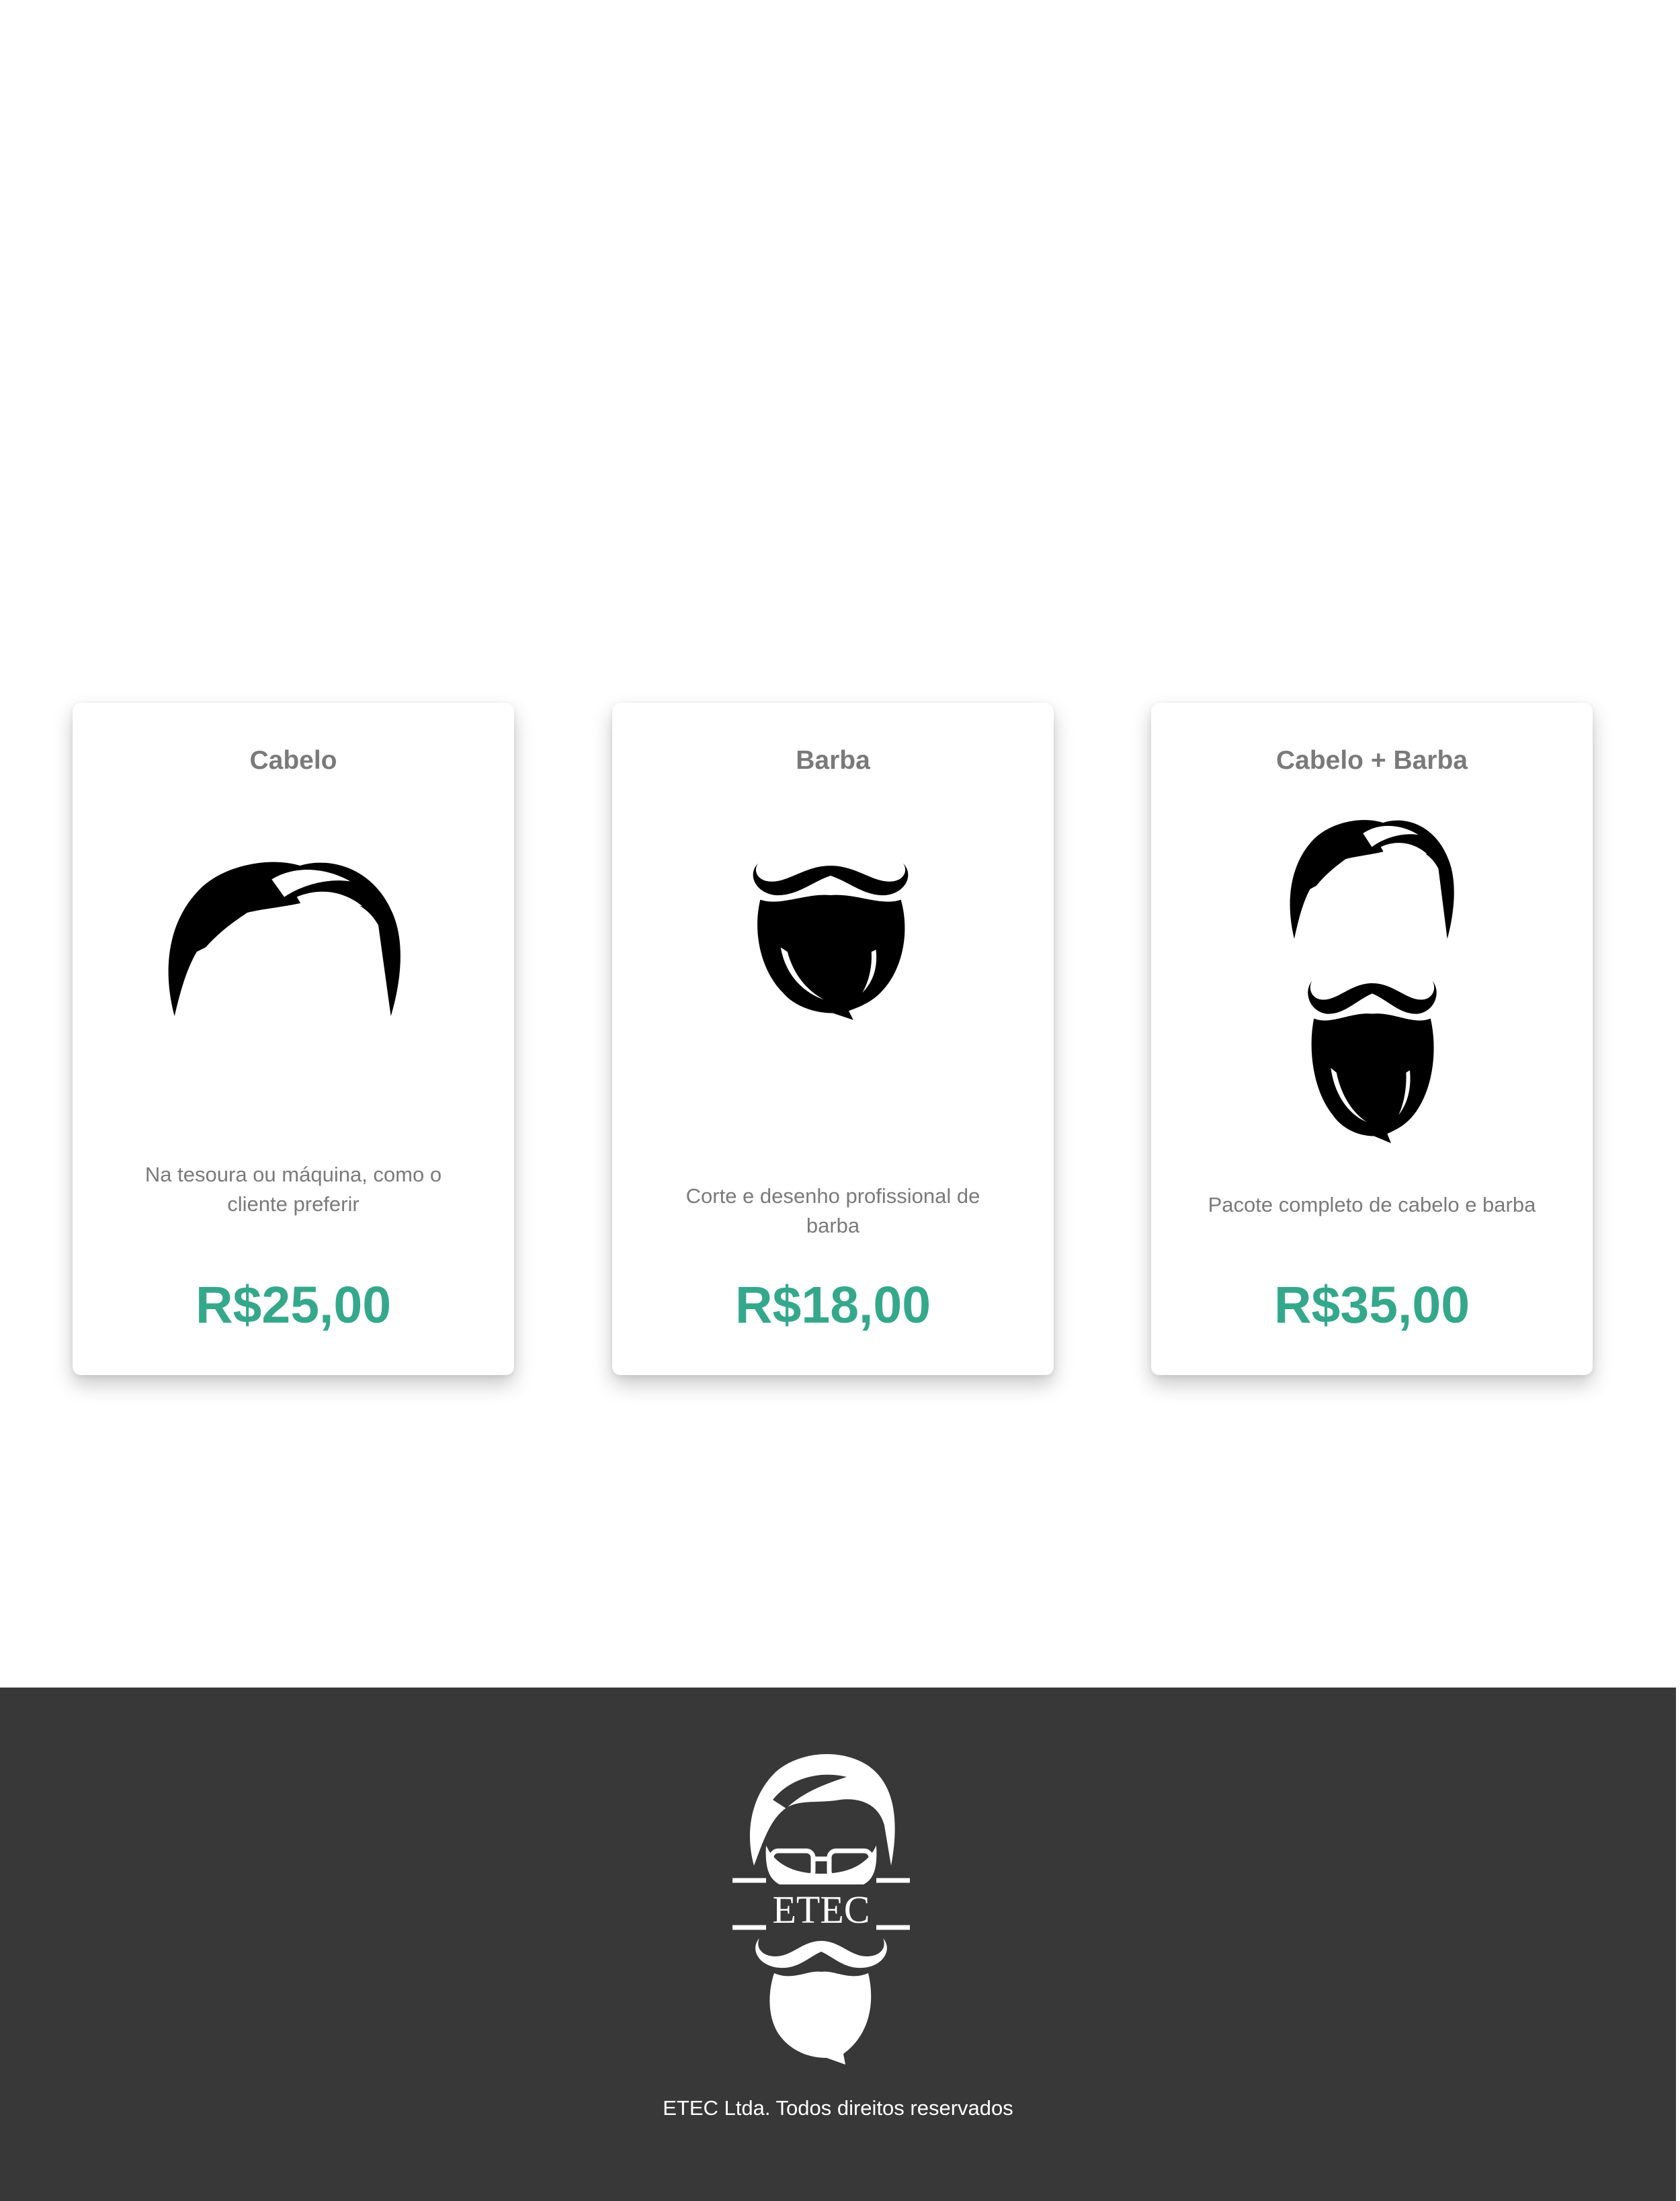 The height and width of the screenshot is (2201, 1680). What do you see at coordinates (833, 1211) in the screenshot?
I see `card-description: Corte e desenho profissional de barba` at bounding box center [833, 1211].